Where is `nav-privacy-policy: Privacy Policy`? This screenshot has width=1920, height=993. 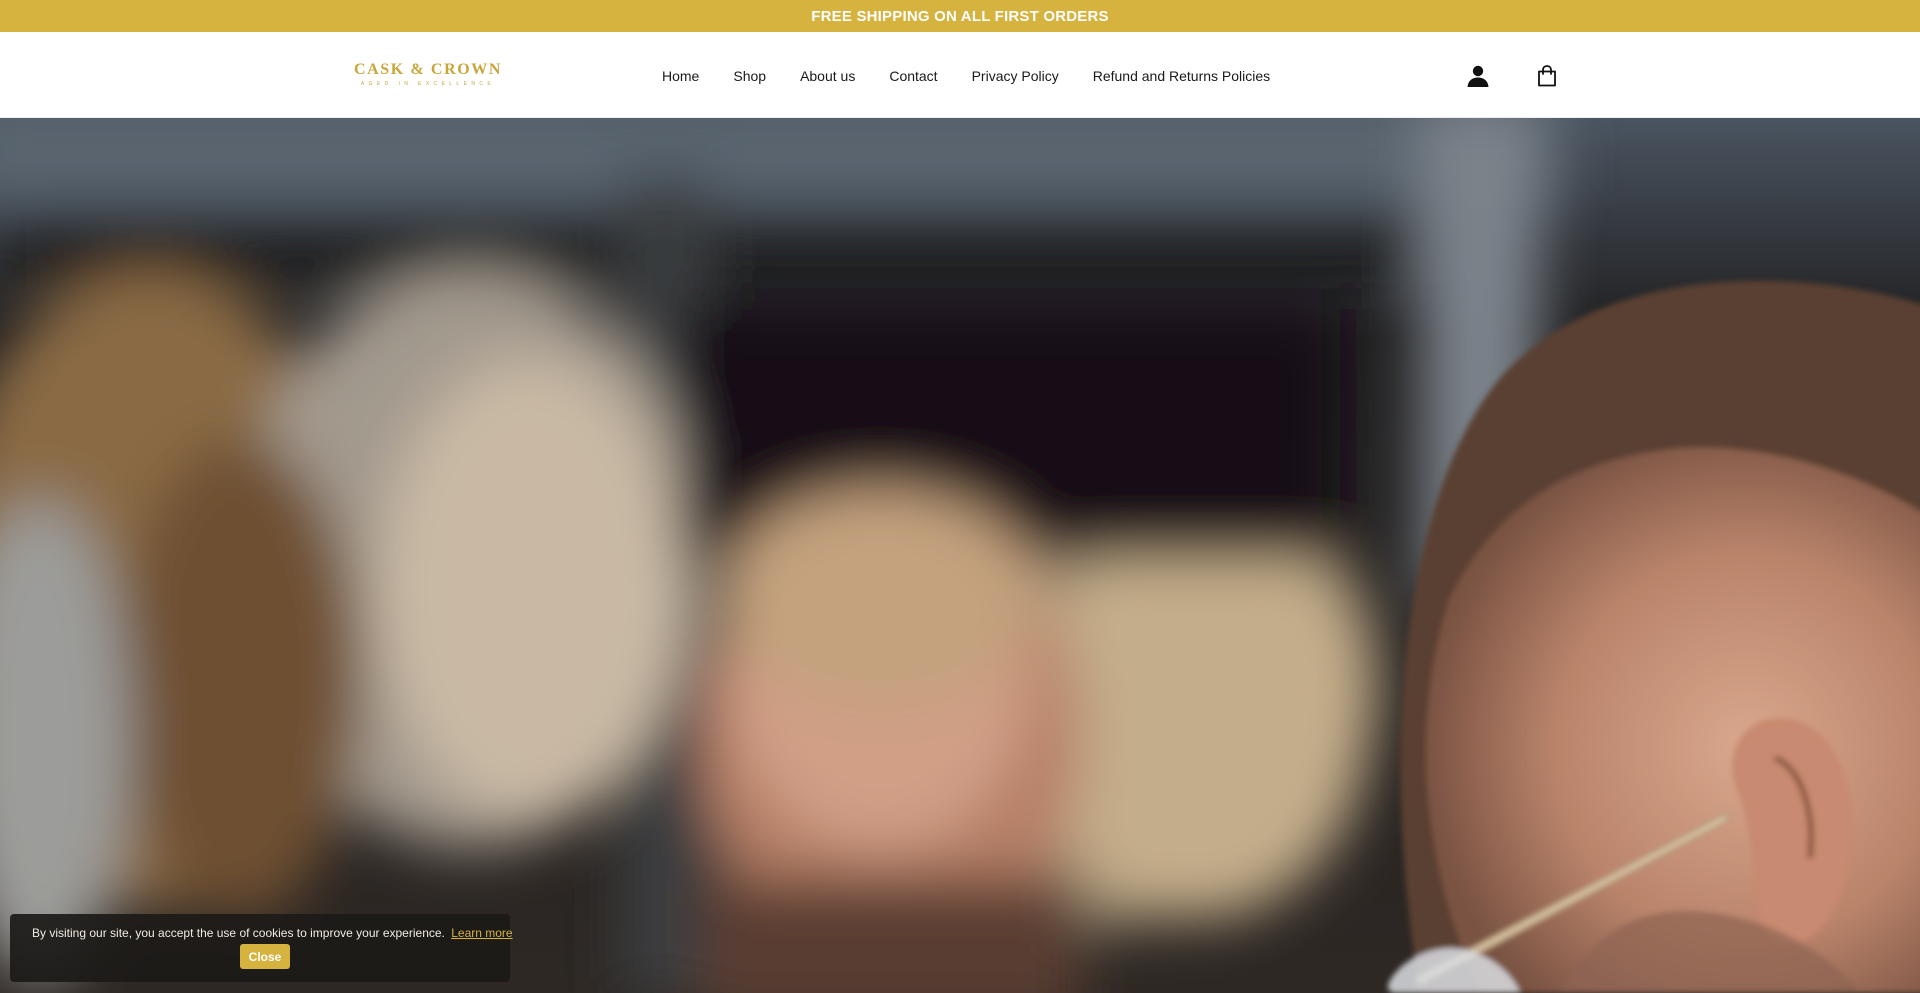 nav-privacy-policy: Privacy Policy is located at coordinates (1015, 76).